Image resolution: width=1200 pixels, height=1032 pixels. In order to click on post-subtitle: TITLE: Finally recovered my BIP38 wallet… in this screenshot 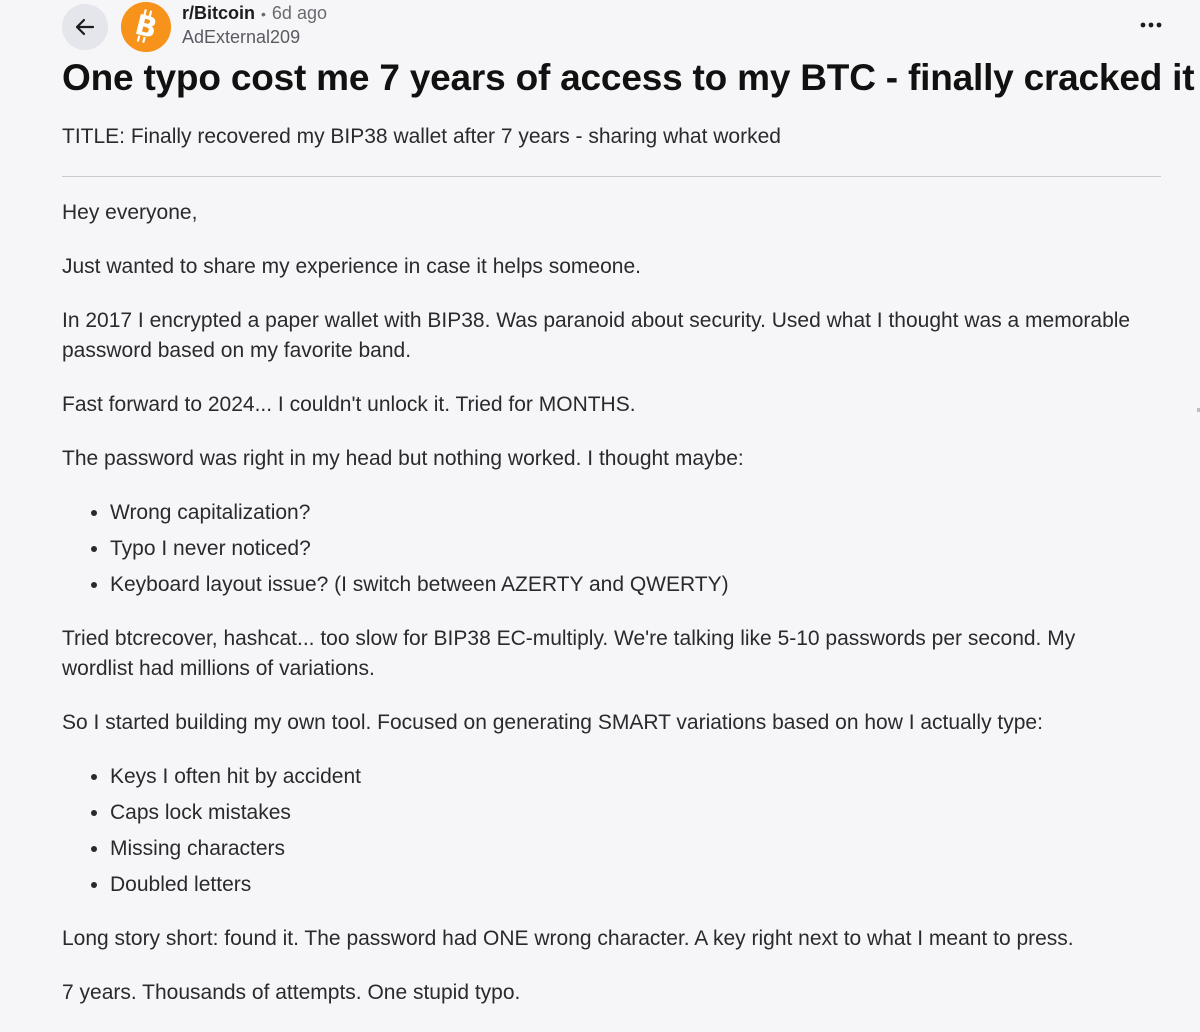, I will do `click(421, 136)`.